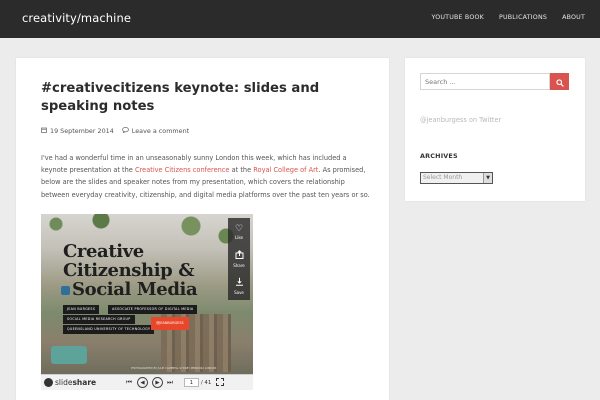 Image resolution: width=600 pixels, height=400 pixels. What do you see at coordinates (125, 130) in the screenshot?
I see `comment-icon` at bounding box center [125, 130].